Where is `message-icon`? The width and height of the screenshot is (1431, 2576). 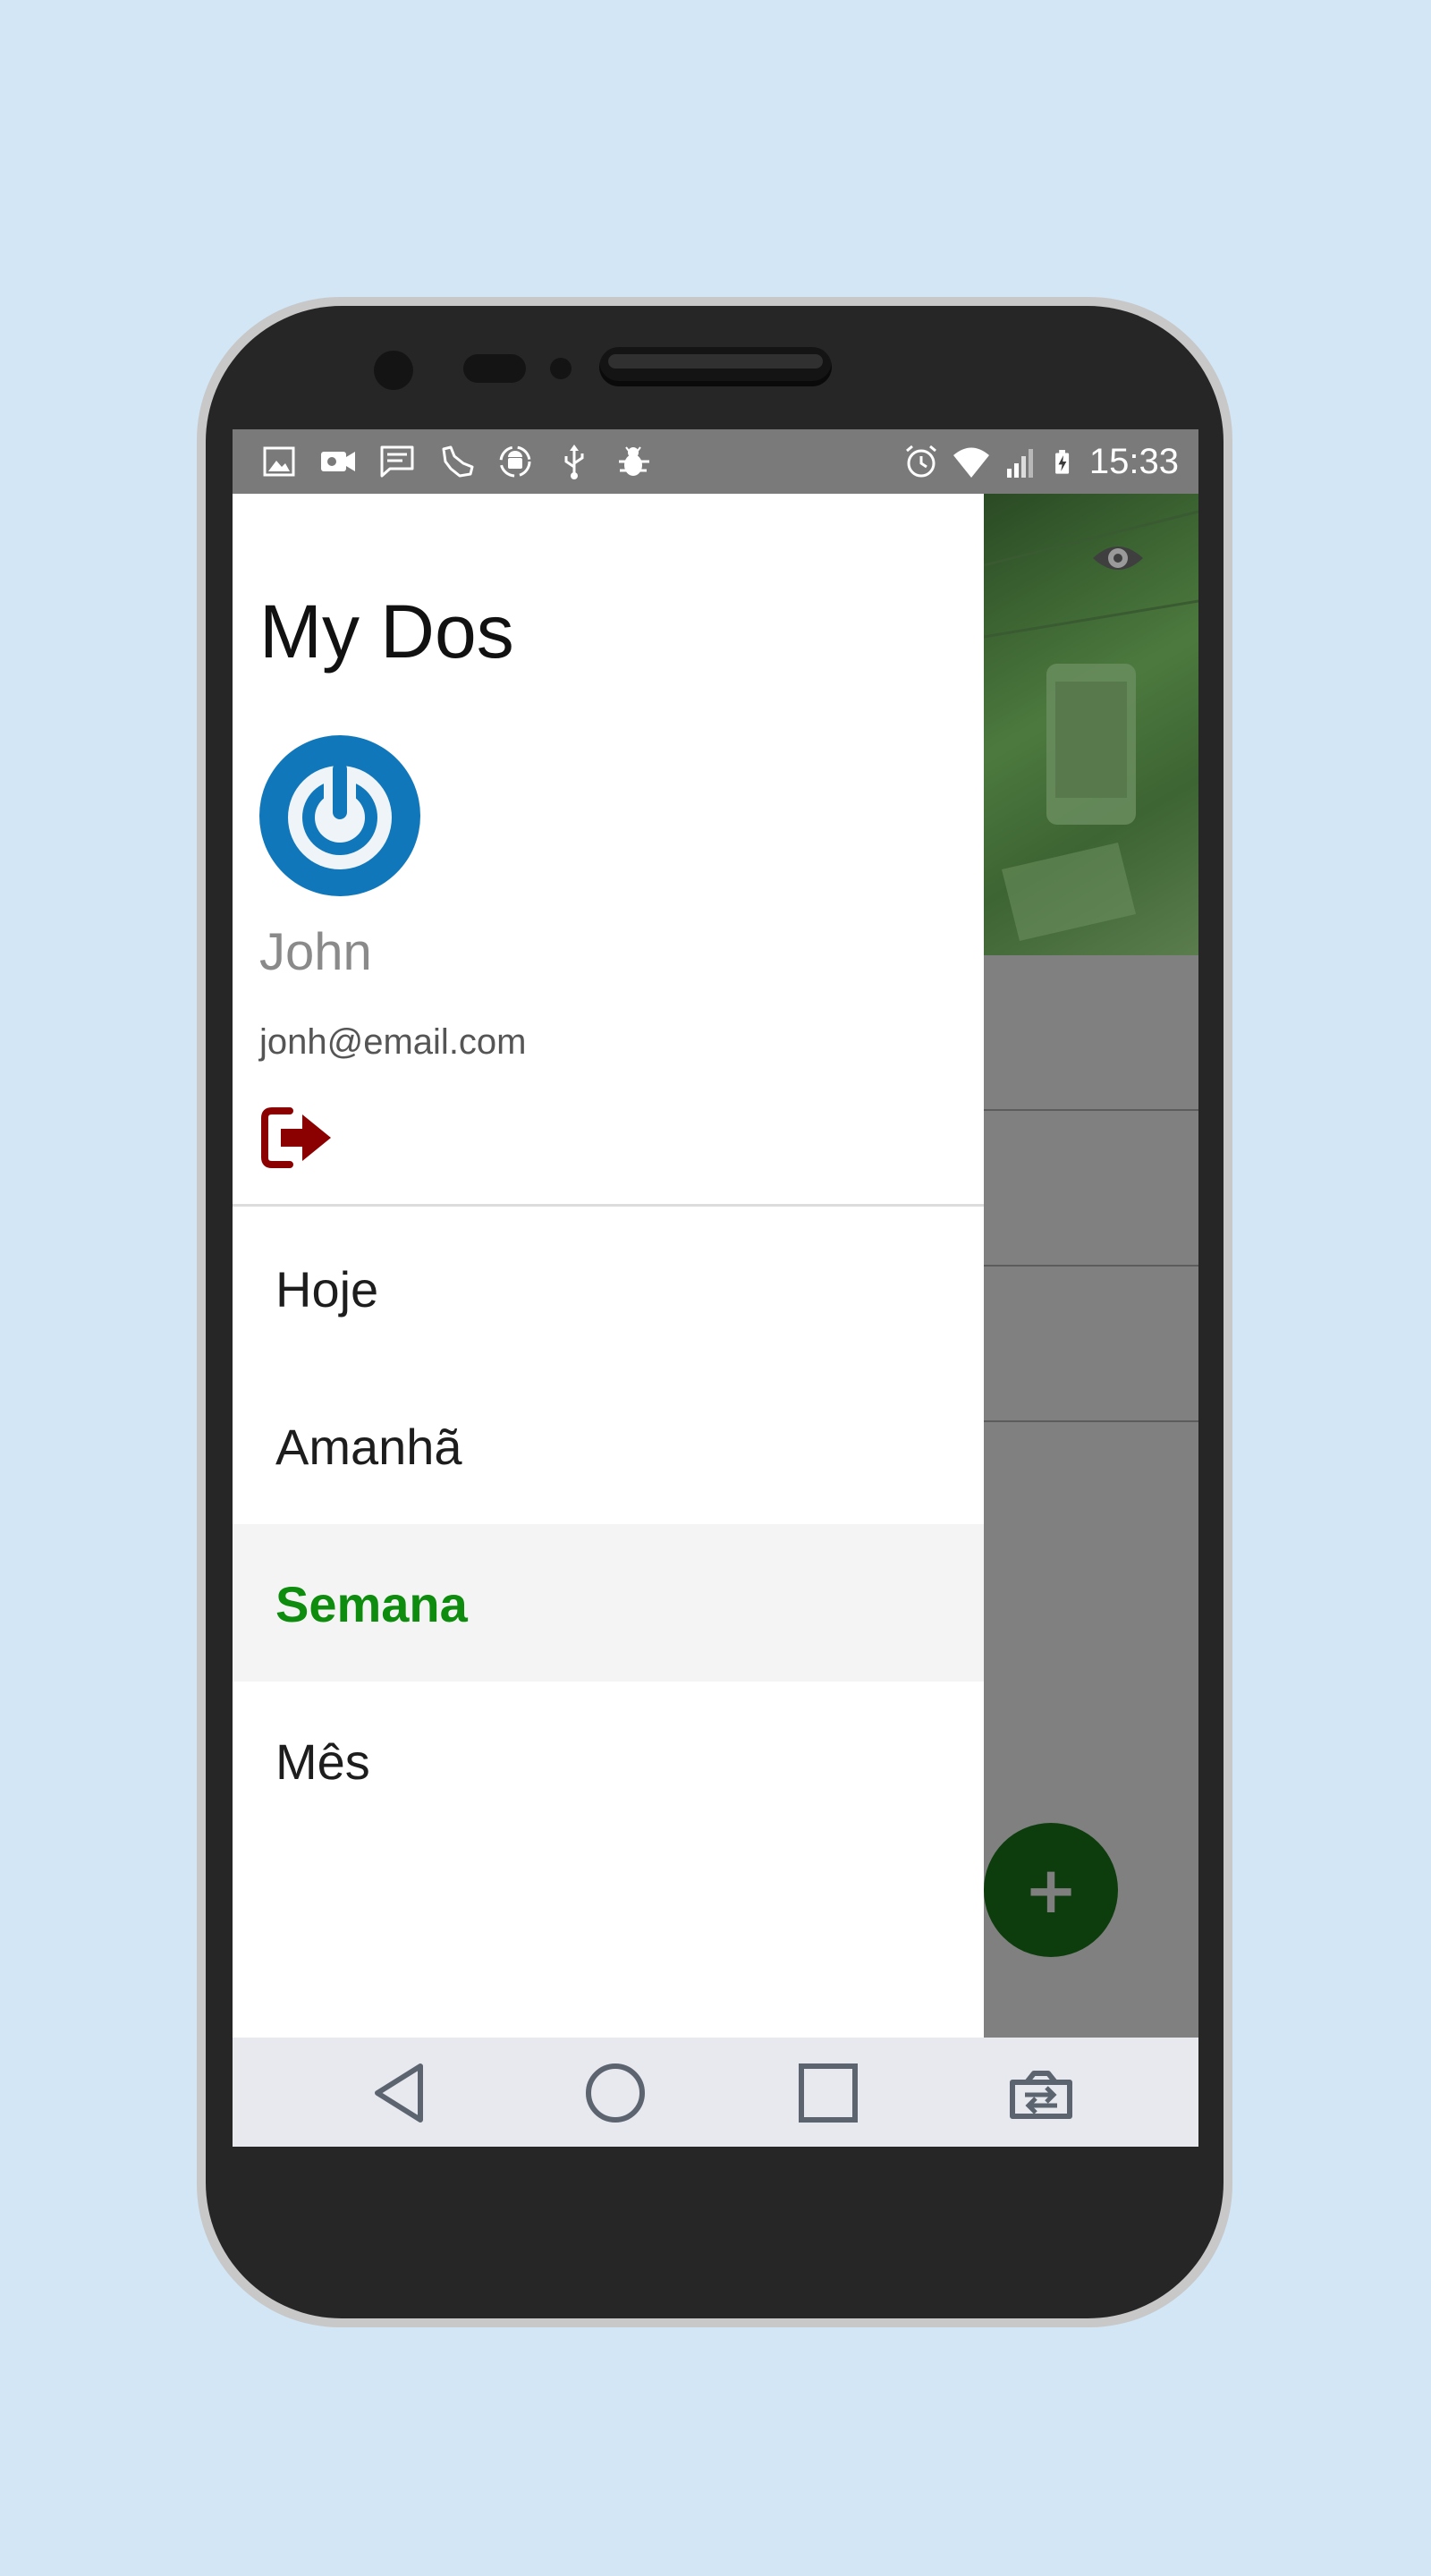
message-icon is located at coordinates (397, 461).